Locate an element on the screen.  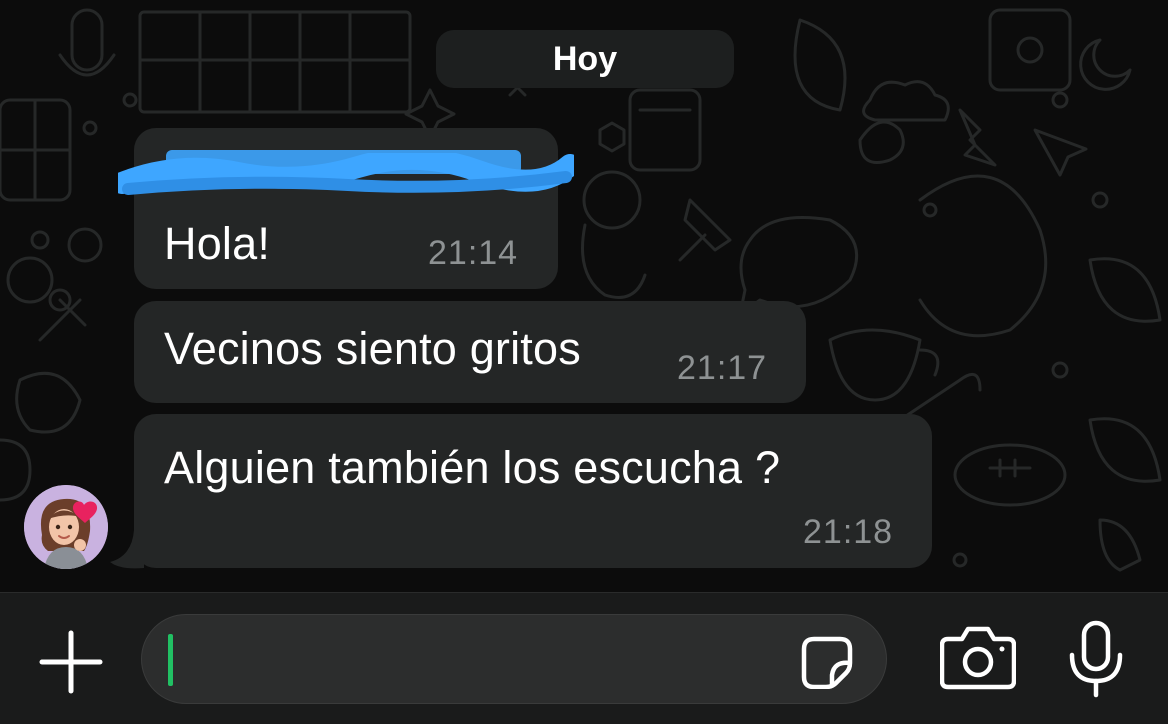
plus-icon is located at coordinates (71, 662).